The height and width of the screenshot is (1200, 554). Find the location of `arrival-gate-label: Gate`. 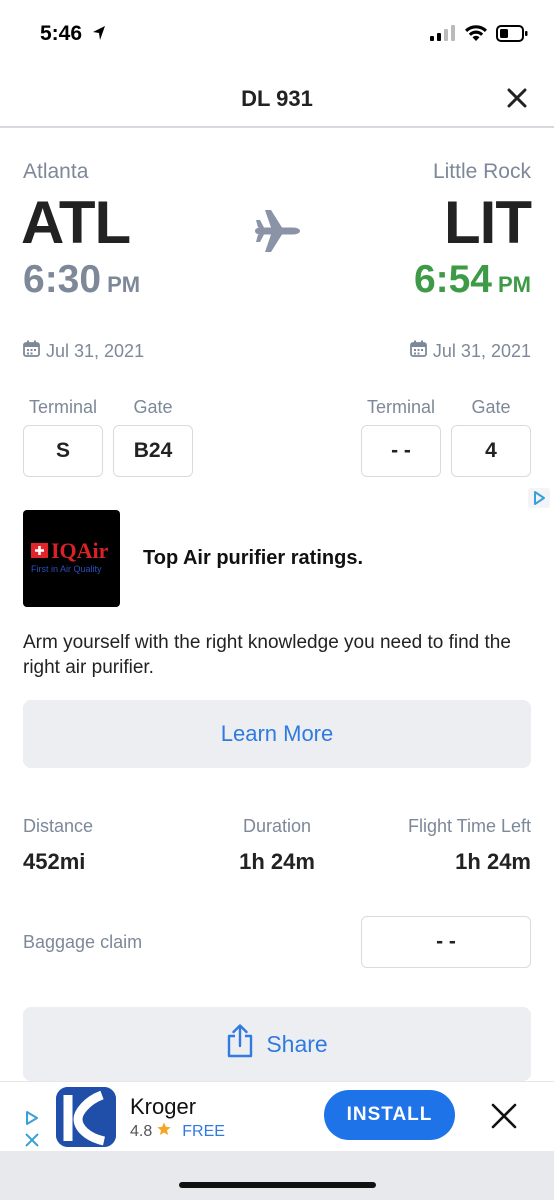

arrival-gate-label: Gate is located at coordinates (491, 407).